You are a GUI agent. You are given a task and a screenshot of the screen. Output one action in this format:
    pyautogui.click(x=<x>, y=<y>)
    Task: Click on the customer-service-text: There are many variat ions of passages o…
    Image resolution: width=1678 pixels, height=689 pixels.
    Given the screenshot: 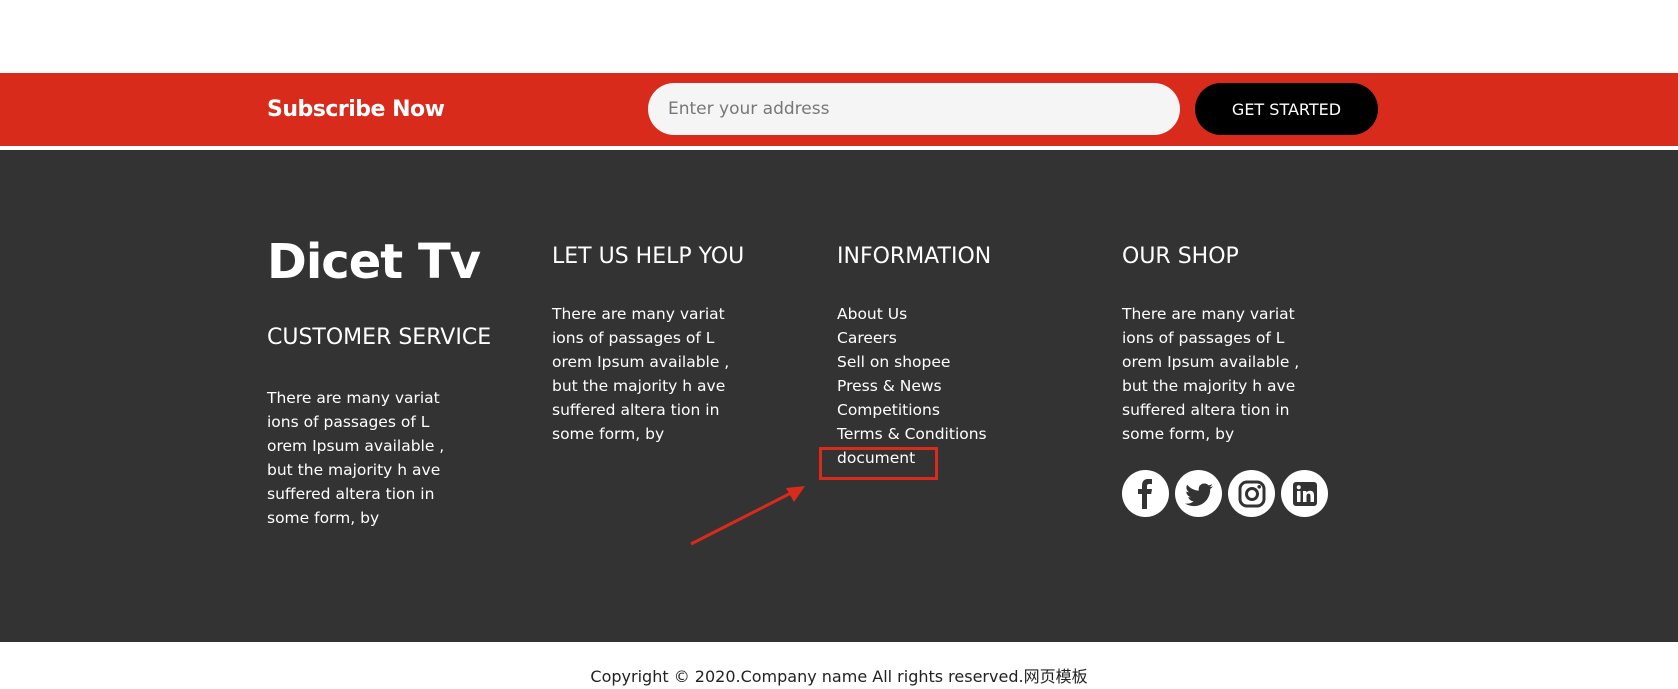 What is the action you would take?
    pyautogui.click(x=356, y=458)
    